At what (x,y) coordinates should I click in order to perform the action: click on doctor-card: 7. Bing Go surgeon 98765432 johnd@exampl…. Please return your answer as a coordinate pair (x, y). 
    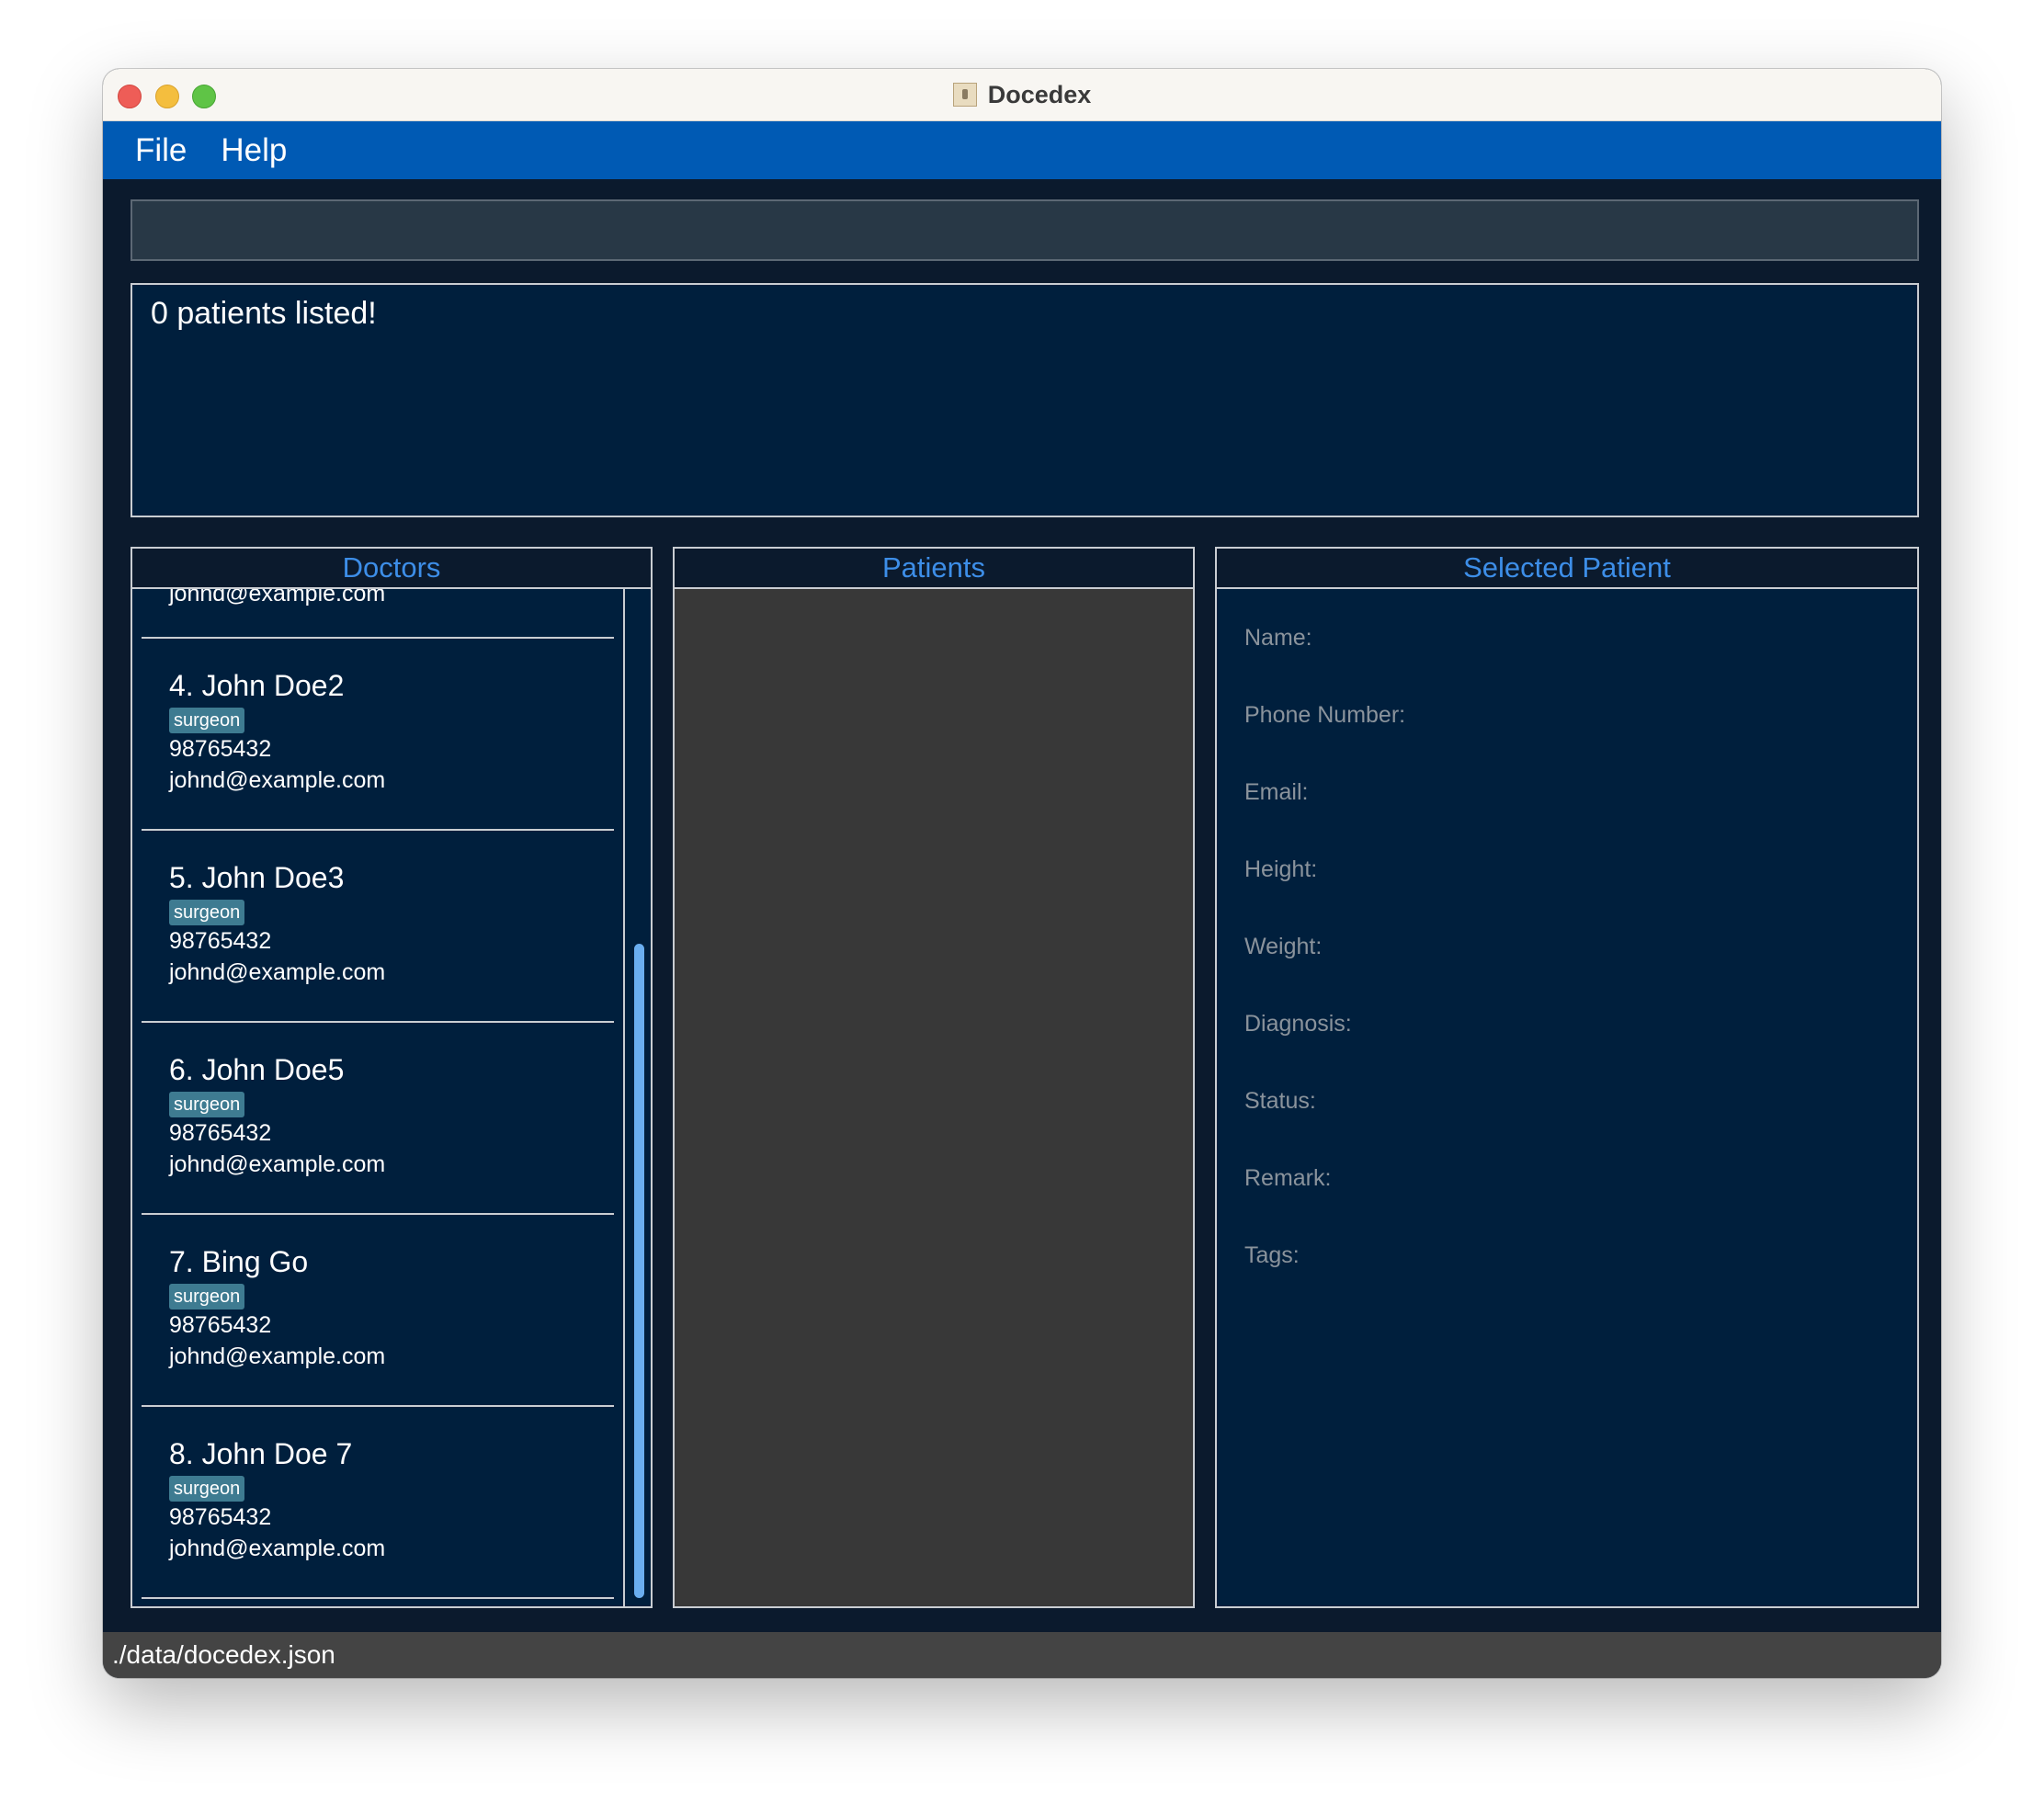
    Looking at the image, I should click on (378, 1311).